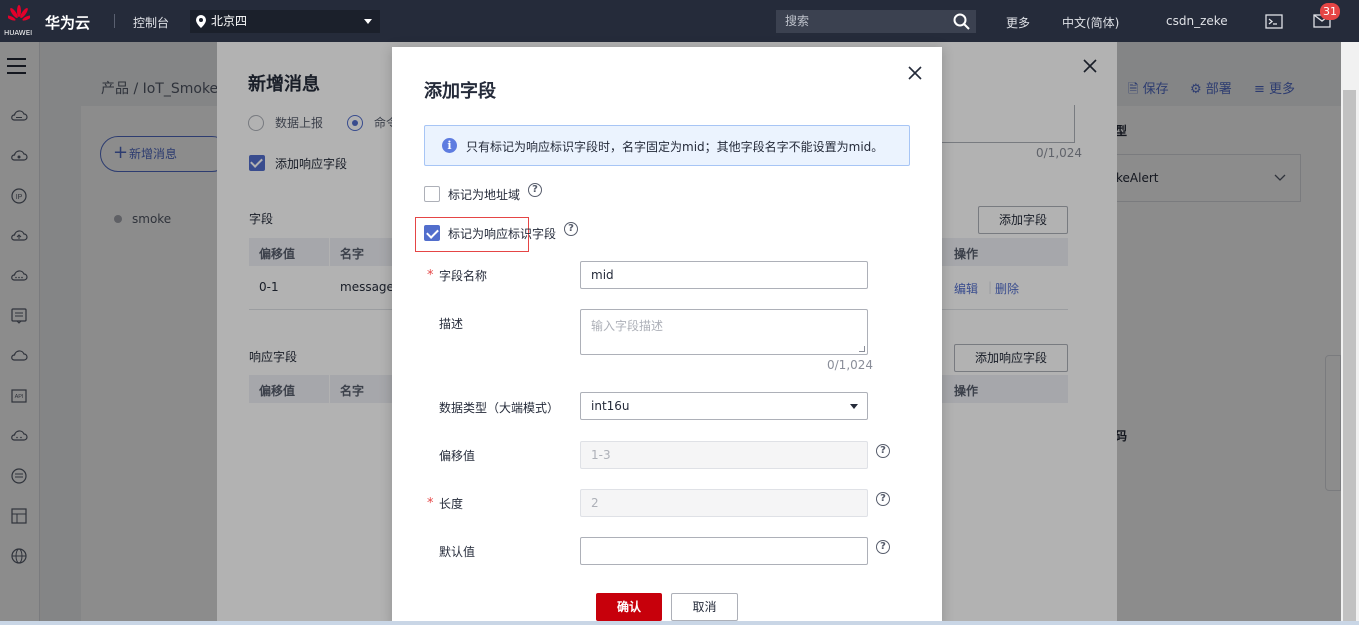 Image resolution: width=1359 pixels, height=625 pixels. Describe the element at coordinates (484, 195) in the screenshot. I see `mark-address-label: 标记为地址域` at that location.